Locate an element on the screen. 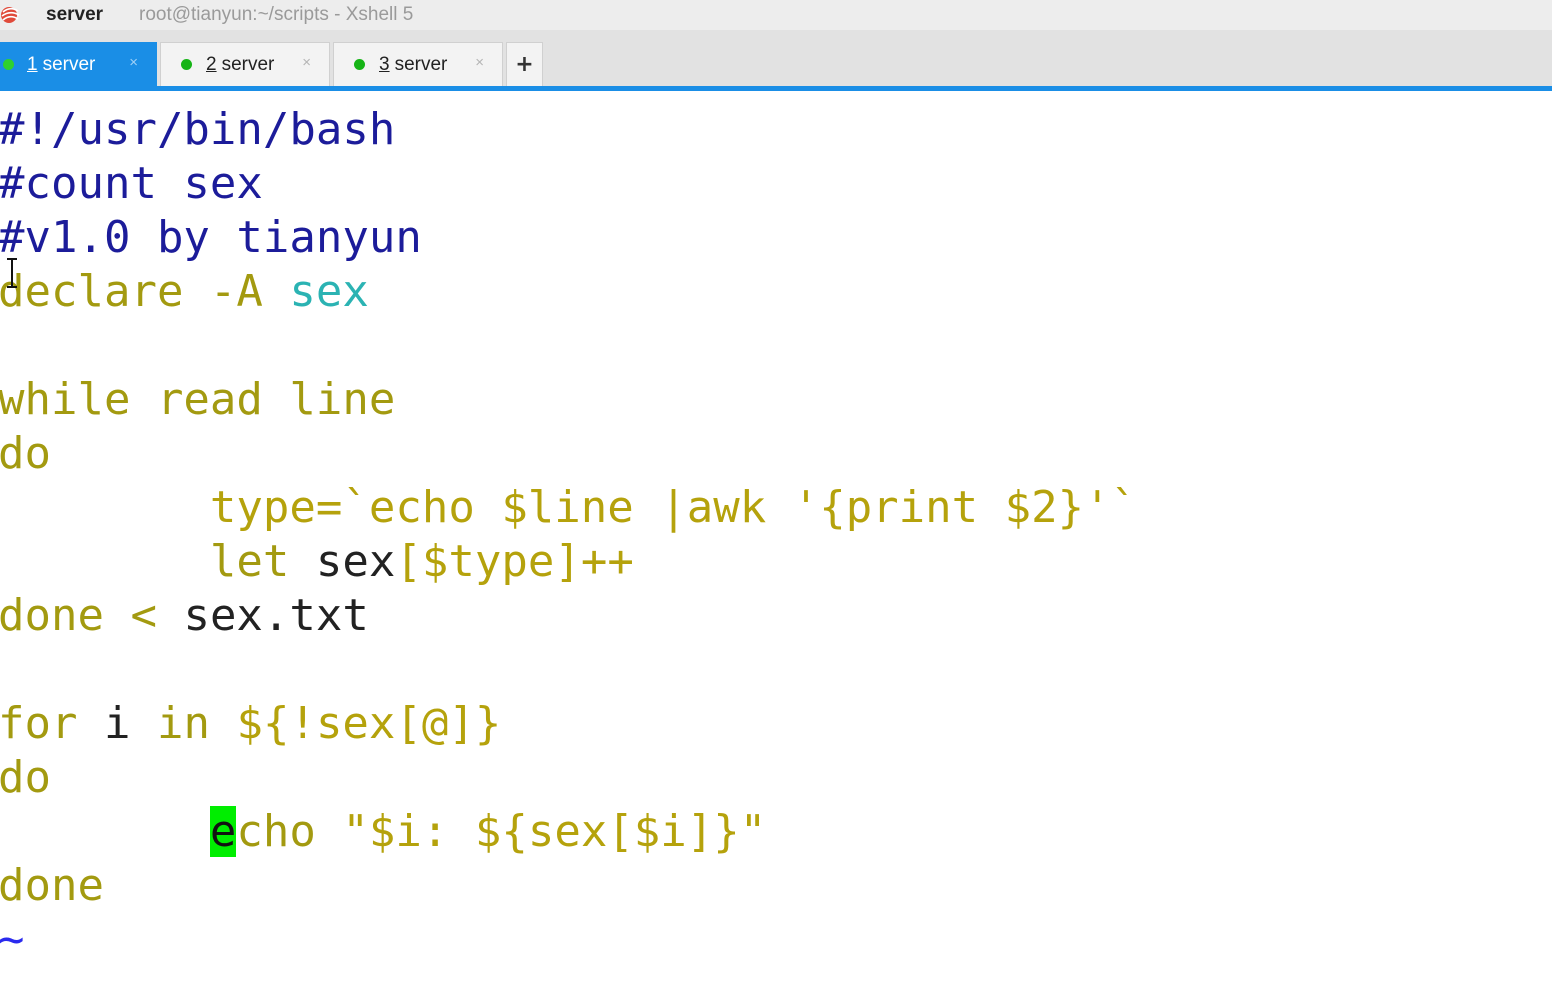  code-line-1: #!/usr/bin/bash is located at coordinates (198, 129).